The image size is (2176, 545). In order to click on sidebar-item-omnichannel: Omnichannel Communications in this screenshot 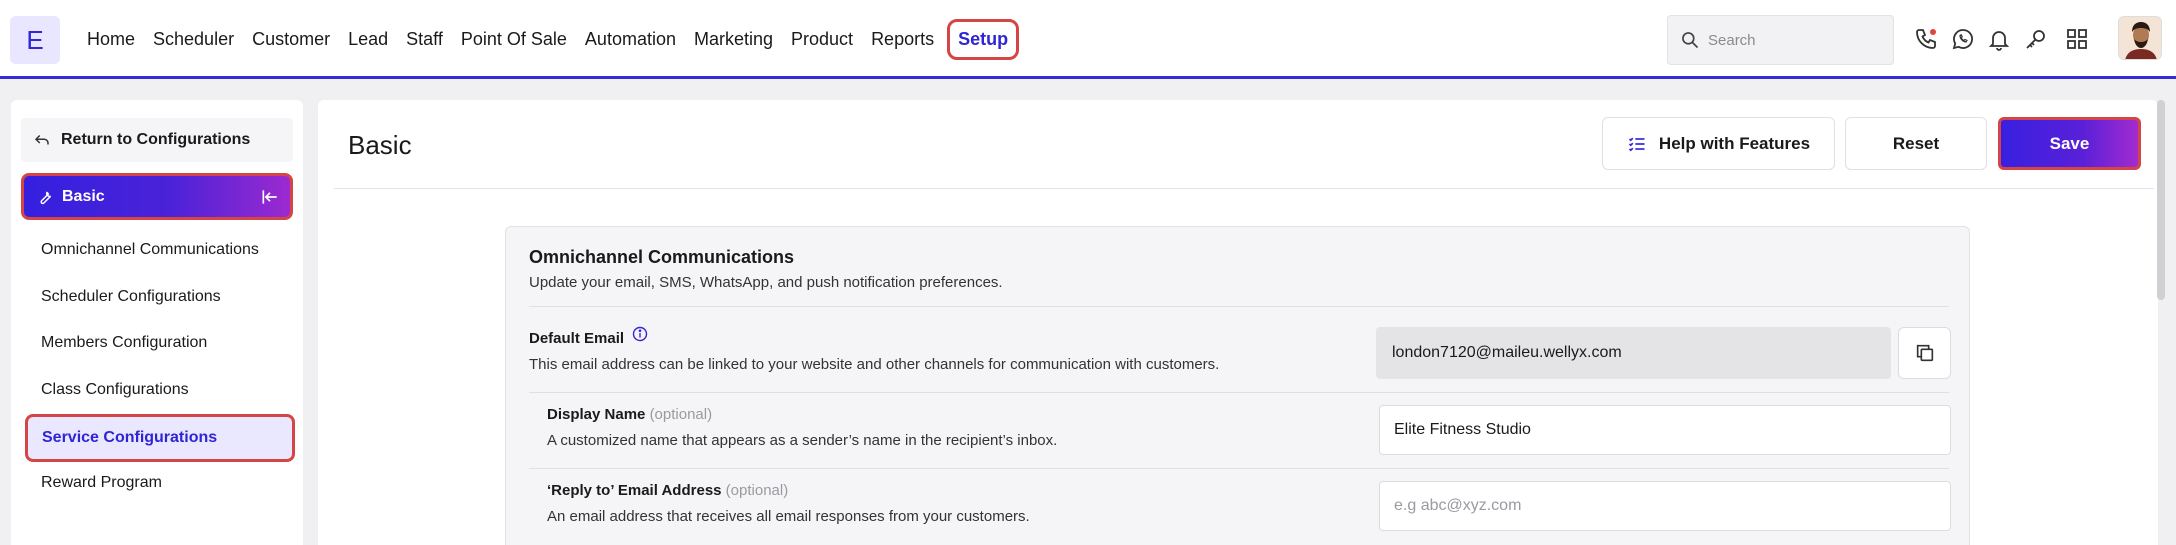, I will do `click(150, 250)`.